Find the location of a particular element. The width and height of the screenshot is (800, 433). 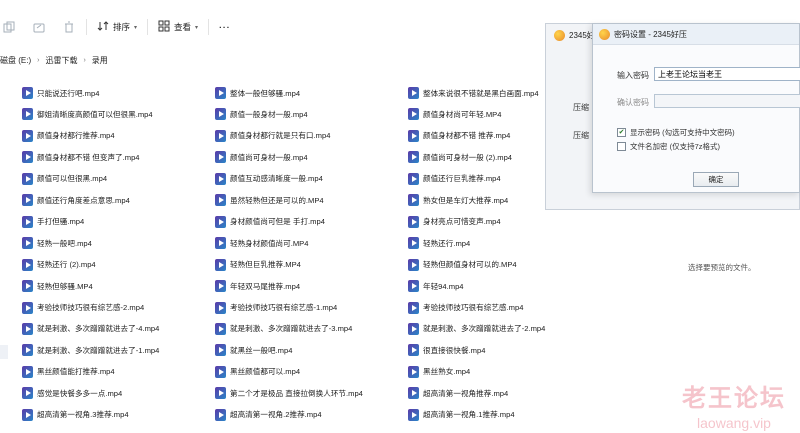

file-name: 考验技师技巧很有综艺感-1.mp4 is located at coordinates (284, 307).